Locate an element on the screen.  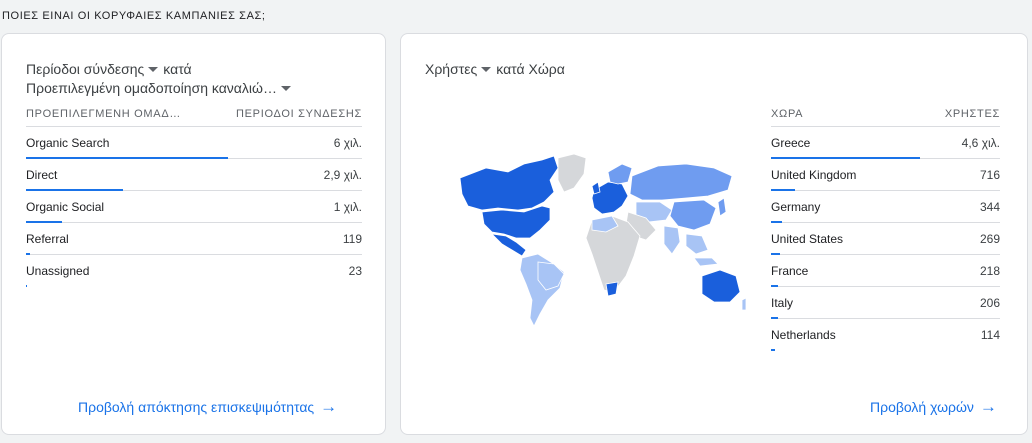
table-row: United States 269 is located at coordinates (885, 239).